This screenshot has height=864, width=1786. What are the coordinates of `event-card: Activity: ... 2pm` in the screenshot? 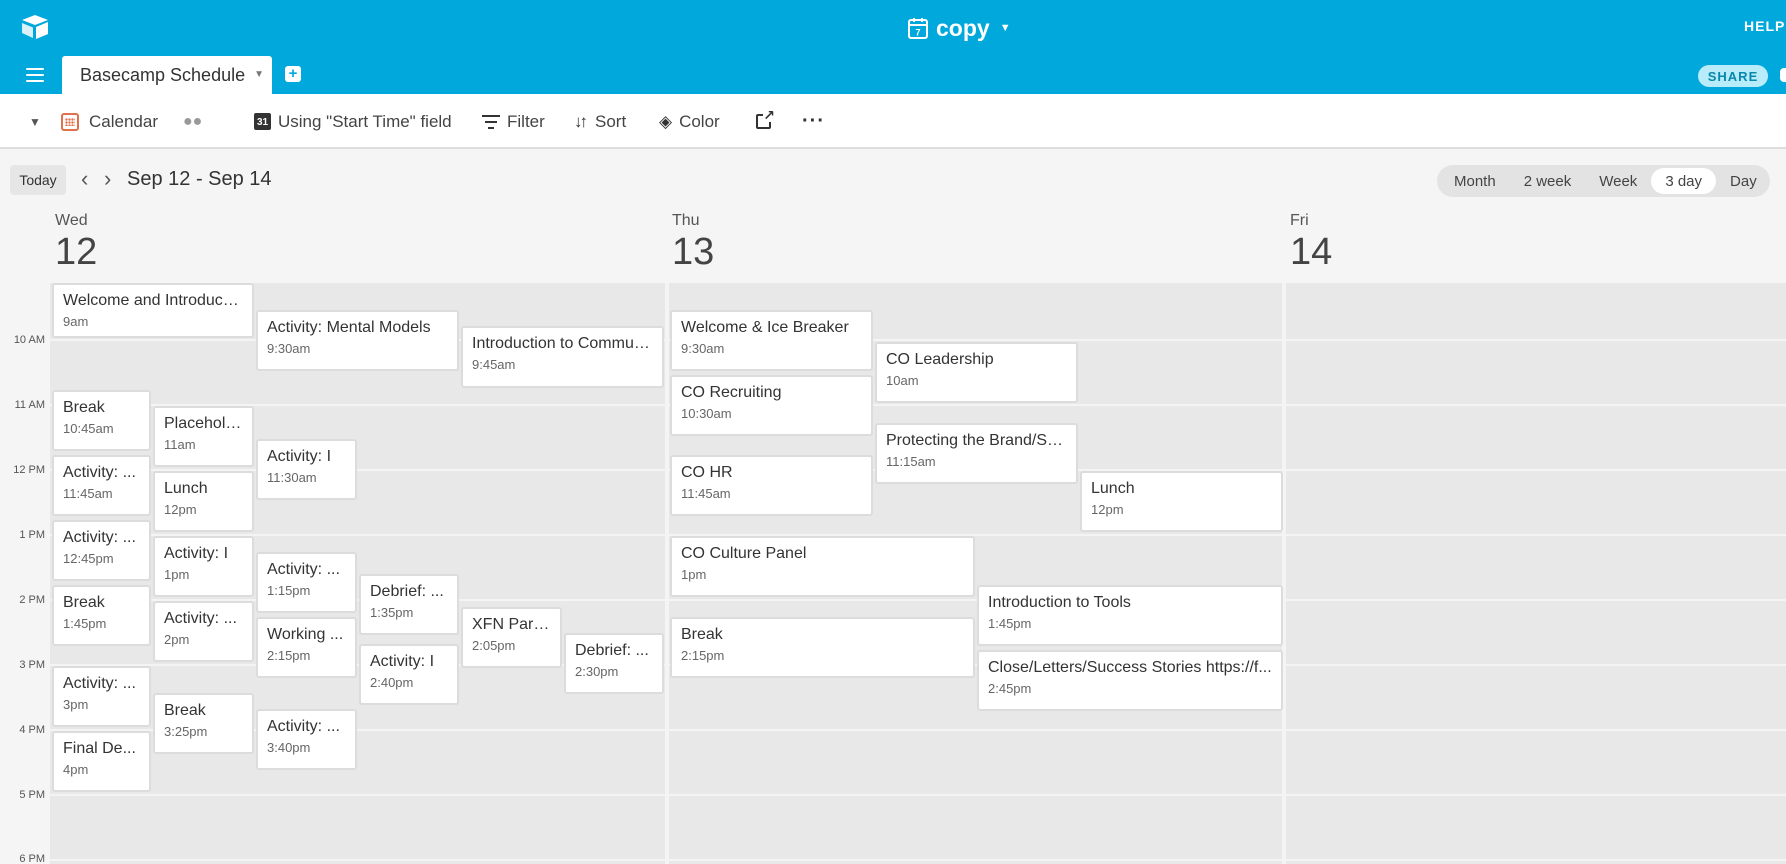 It's located at (203, 631).